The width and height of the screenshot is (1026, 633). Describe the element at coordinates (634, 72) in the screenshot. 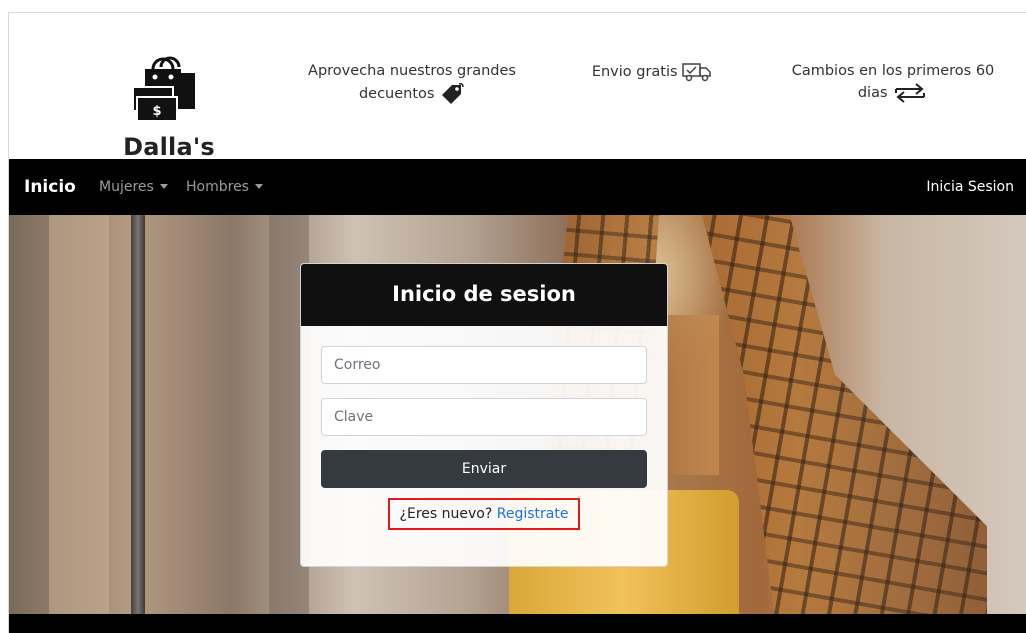

I see `promo-text: Envio gratis` at that location.